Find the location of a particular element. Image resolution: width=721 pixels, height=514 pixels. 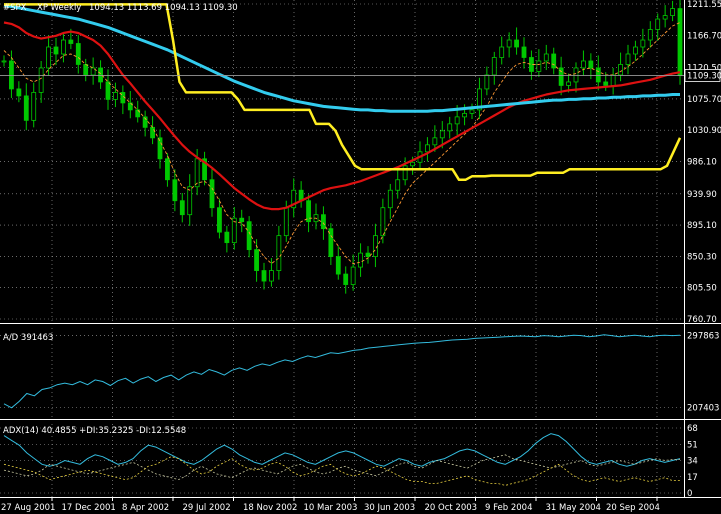

price-tick-label: 805.50 is located at coordinates (702, 289).